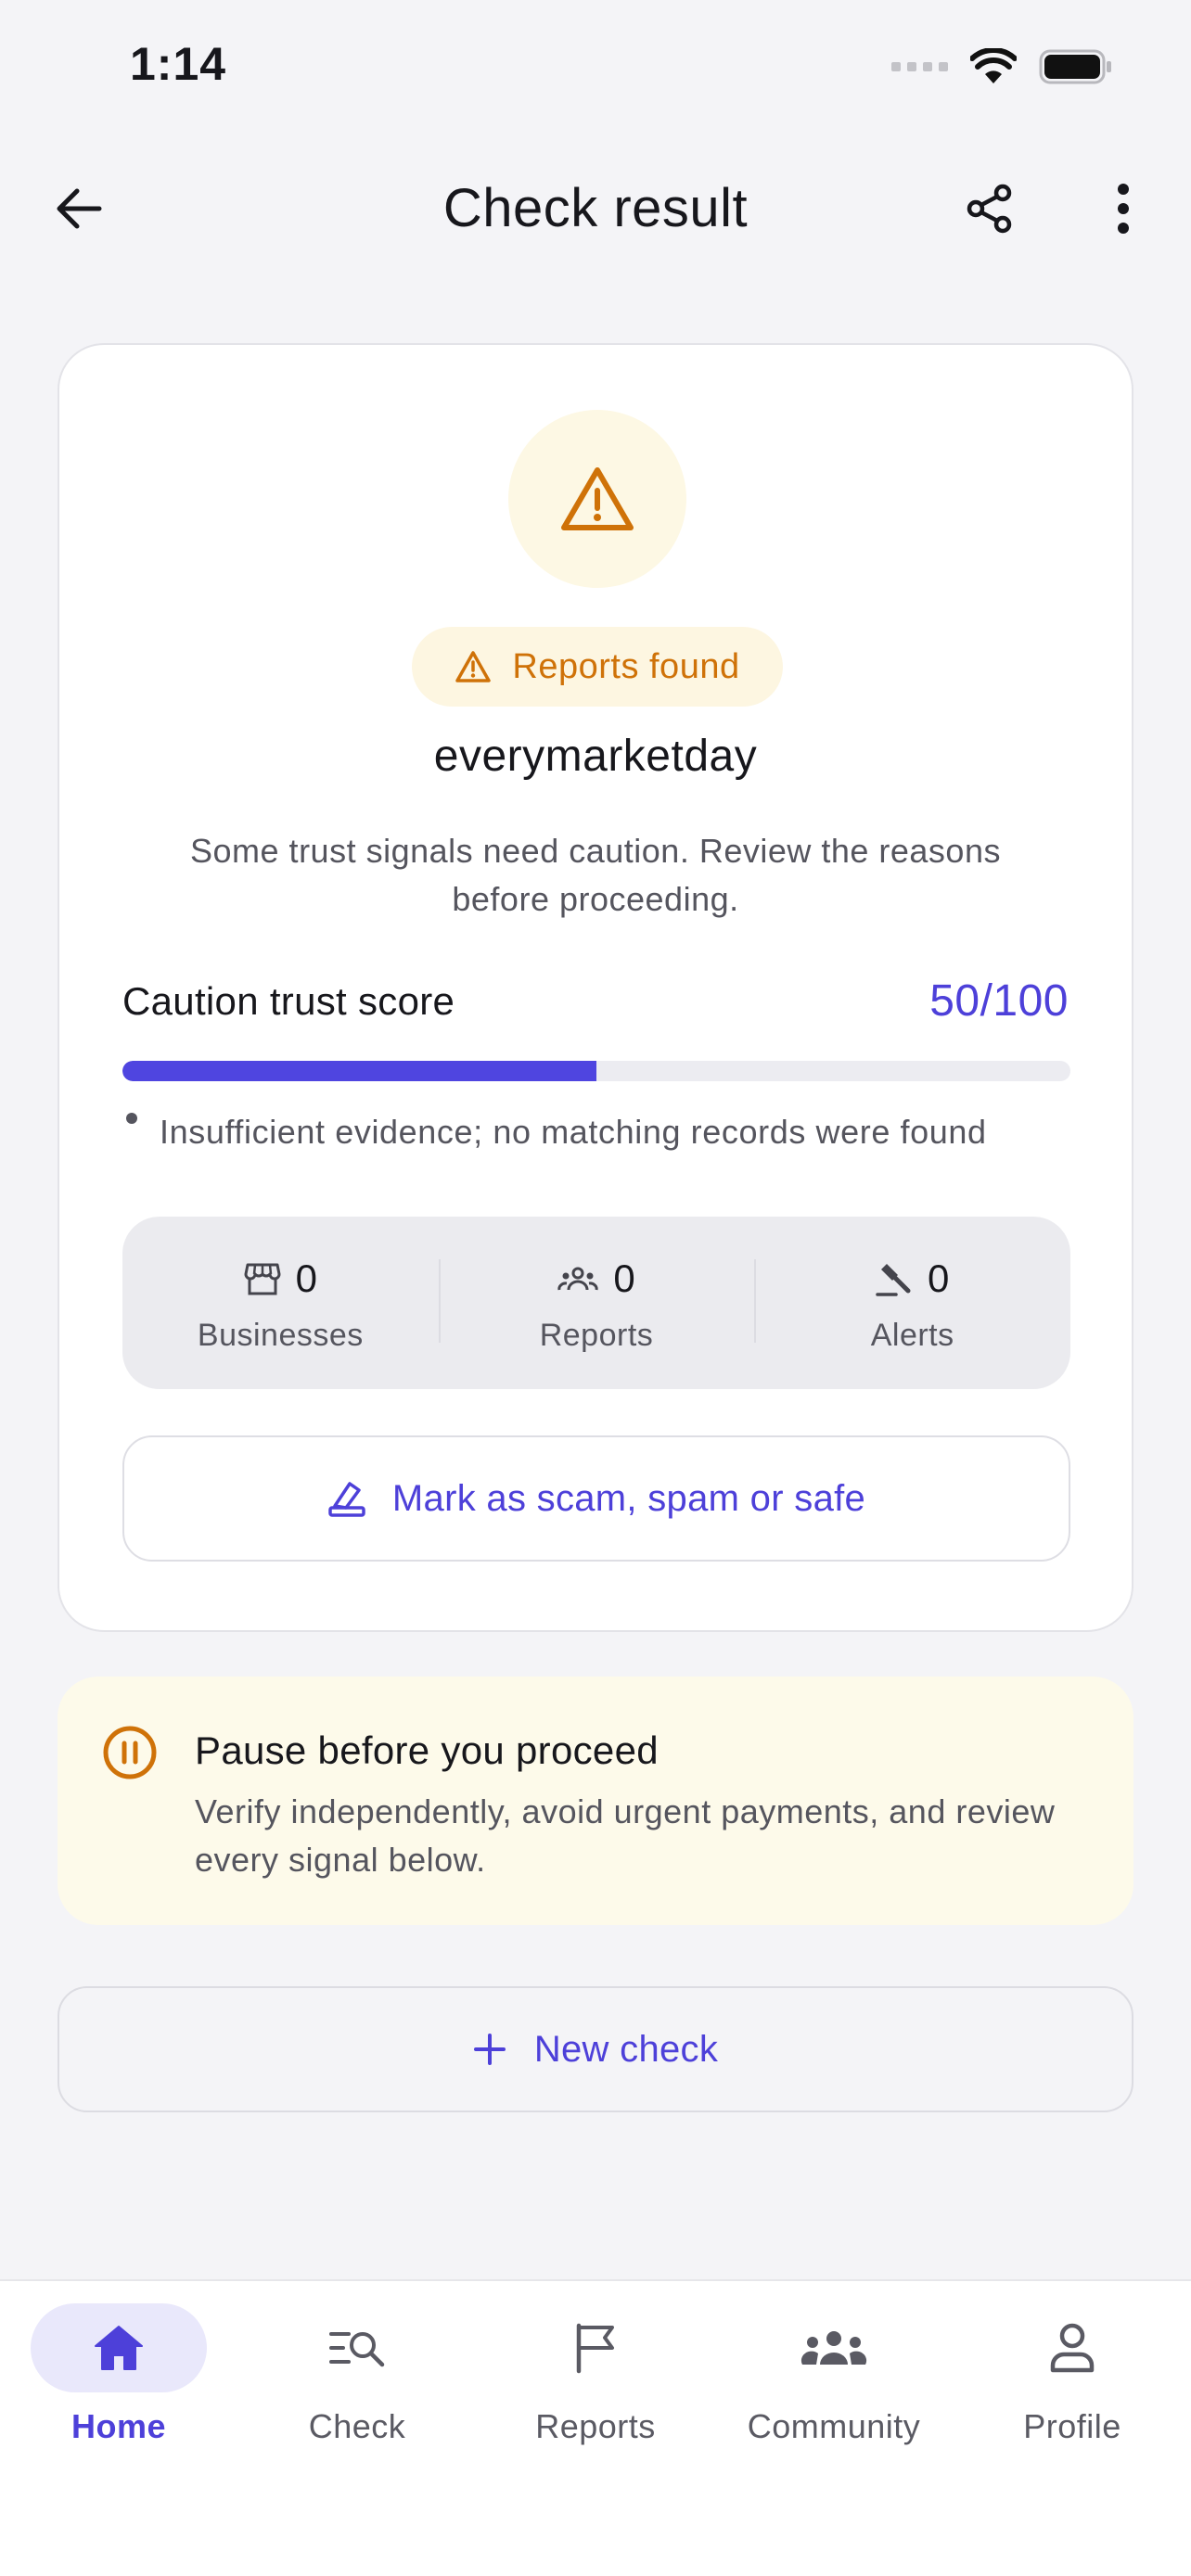 The width and height of the screenshot is (1191, 2576). What do you see at coordinates (597, 1335) in the screenshot?
I see `reports-label: Reports` at bounding box center [597, 1335].